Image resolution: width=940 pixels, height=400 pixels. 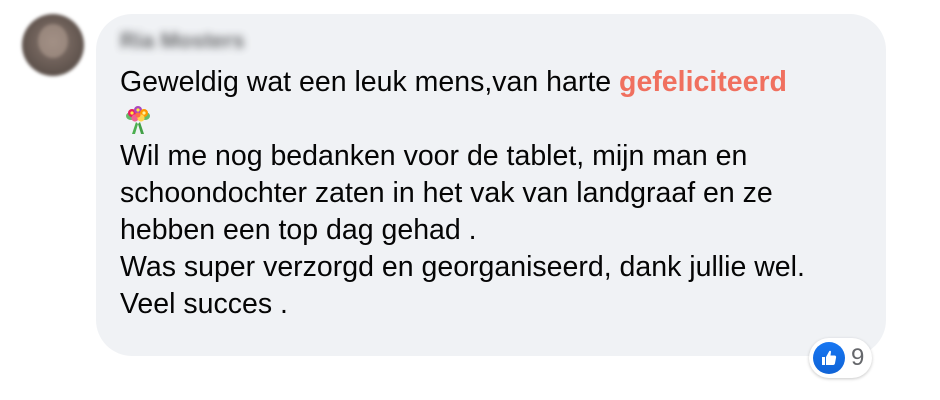 I want to click on emoji-line, so click(x=500, y=119).